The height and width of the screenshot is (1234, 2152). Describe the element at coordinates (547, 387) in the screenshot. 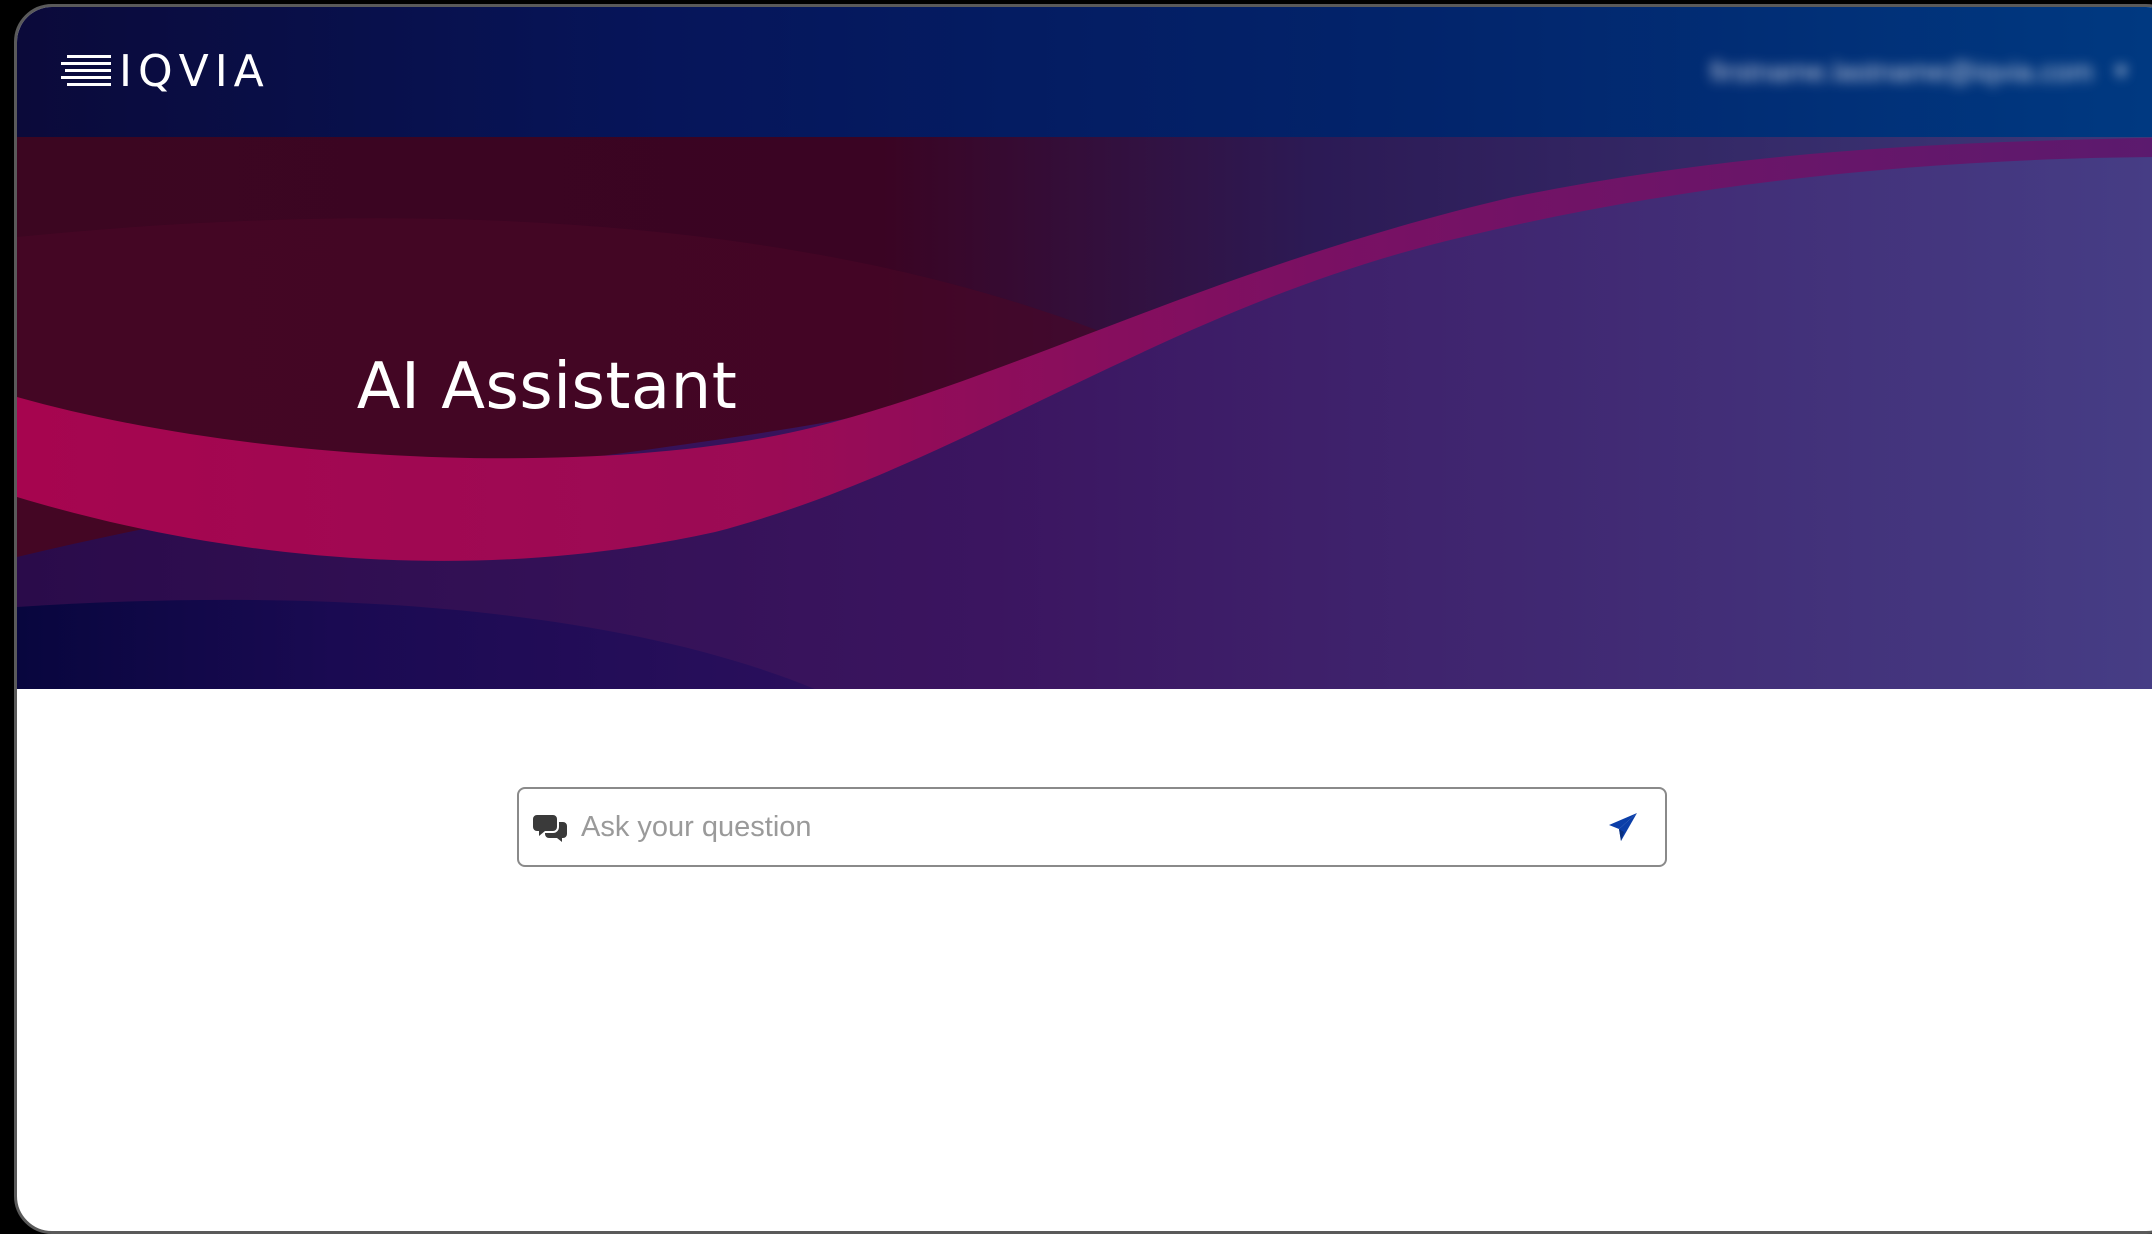

I see `page-title: AI Assistant` at that location.